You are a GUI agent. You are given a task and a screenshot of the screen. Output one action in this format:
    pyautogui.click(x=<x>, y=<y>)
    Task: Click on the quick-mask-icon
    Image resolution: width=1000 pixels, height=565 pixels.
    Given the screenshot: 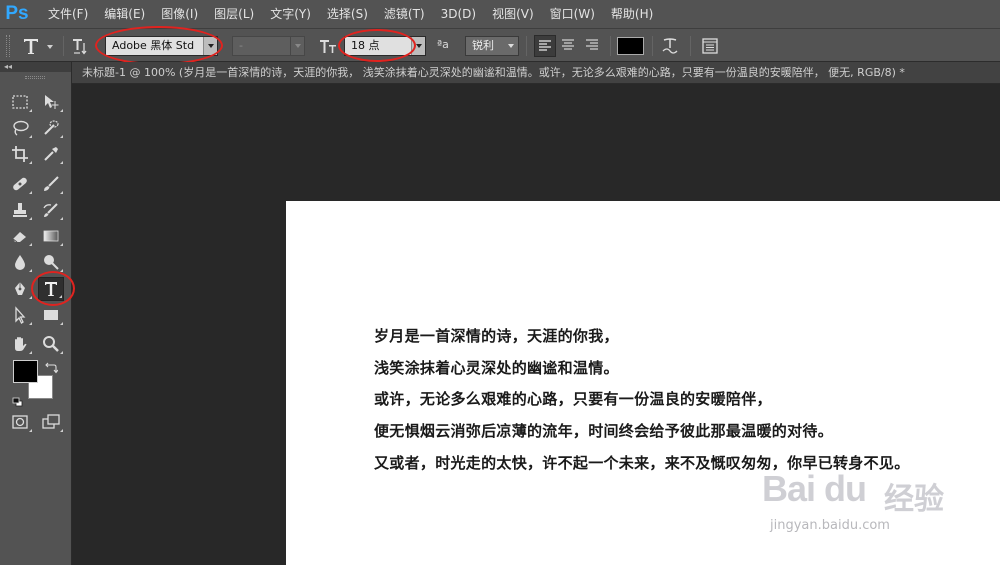 What is the action you would take?
    pyautogui.click(x=20, y=422)
    